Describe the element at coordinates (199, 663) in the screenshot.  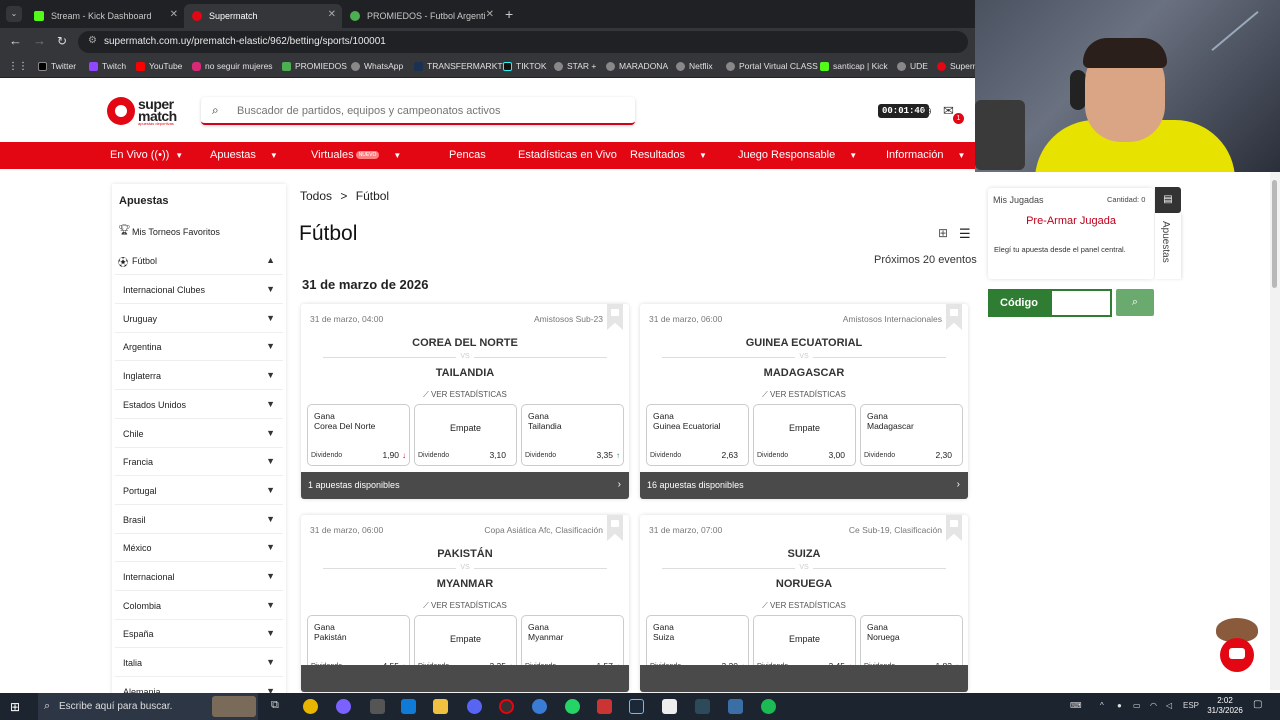
I see `sidebar-league-item: Italia ▼` at that location.